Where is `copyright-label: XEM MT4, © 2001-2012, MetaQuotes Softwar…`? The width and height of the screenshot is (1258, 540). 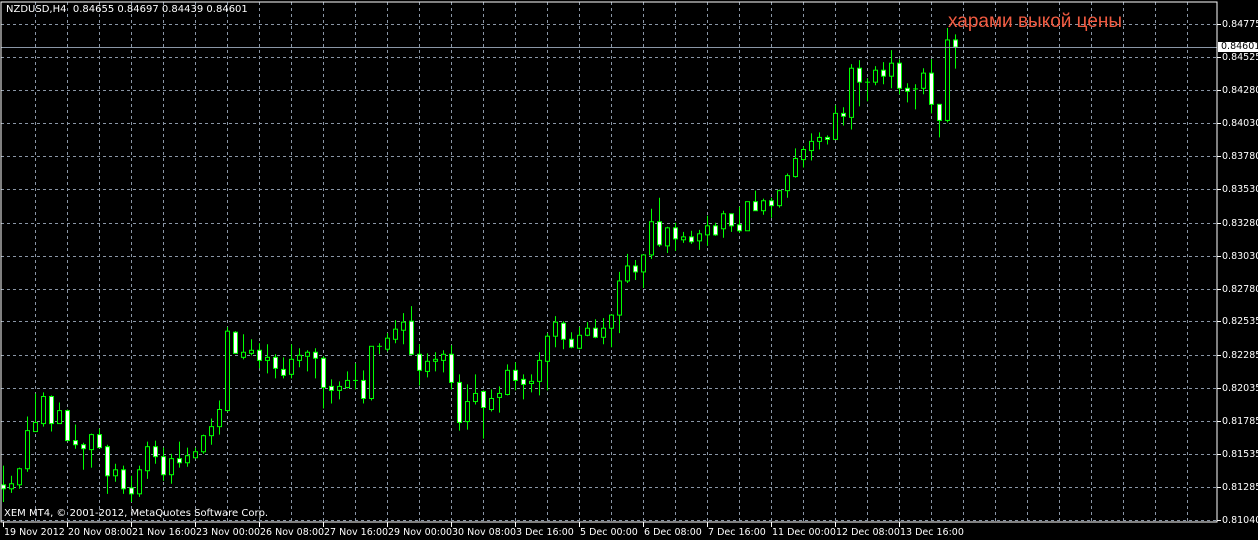
copyright-label: XEM MT4, © 2001-2012, MetaQuotes Softwar… is located at coordinates (136, 513).